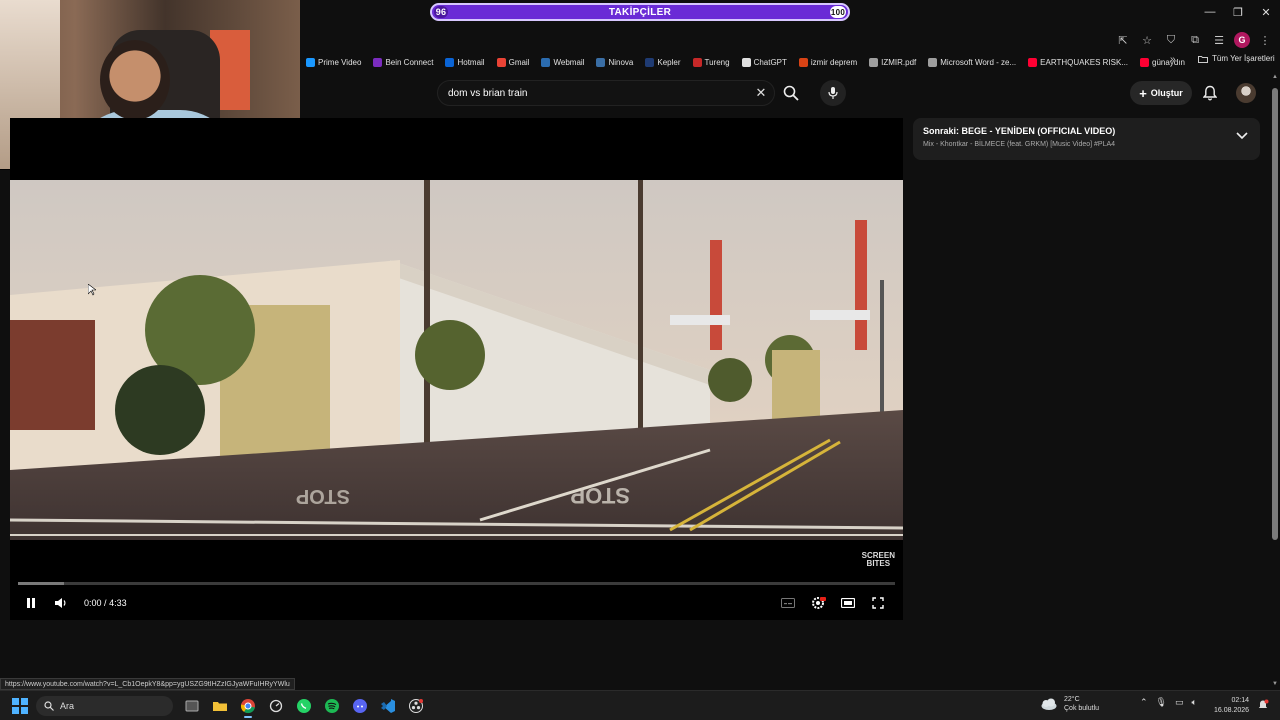  Describe the element at coordinates (1238, 12) in the screenshot. I see `maximize-button: ❐` at that location.